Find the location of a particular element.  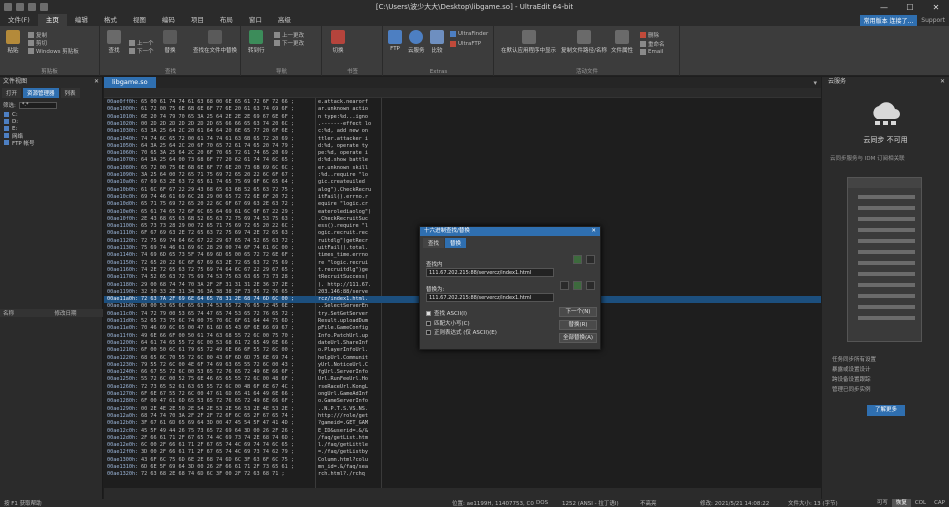

drive-item: C: is located at coordinates (51, 114).